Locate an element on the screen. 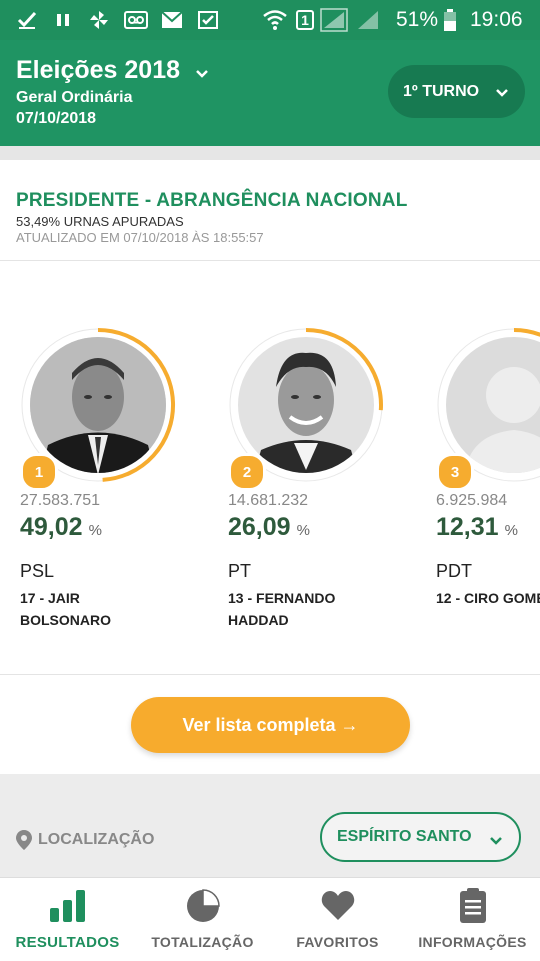  vote-count: 6.925.984 is located at coordinates (472, 500).